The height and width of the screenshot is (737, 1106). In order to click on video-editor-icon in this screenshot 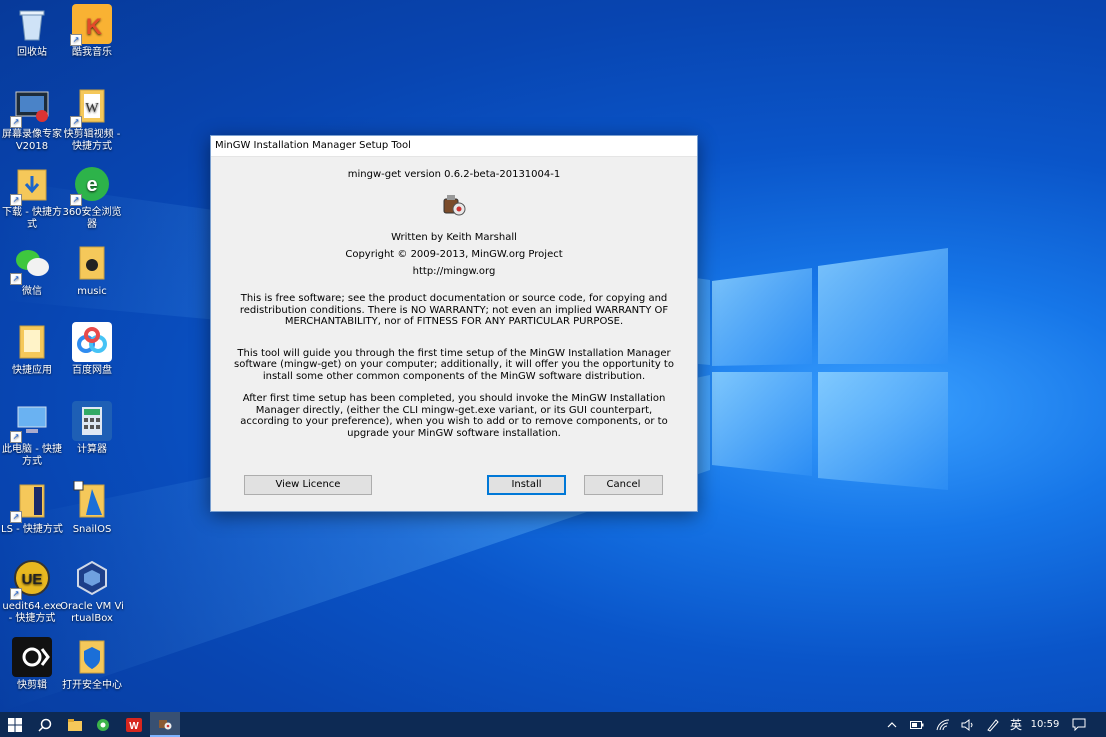, I will do `click(32, 657)`.